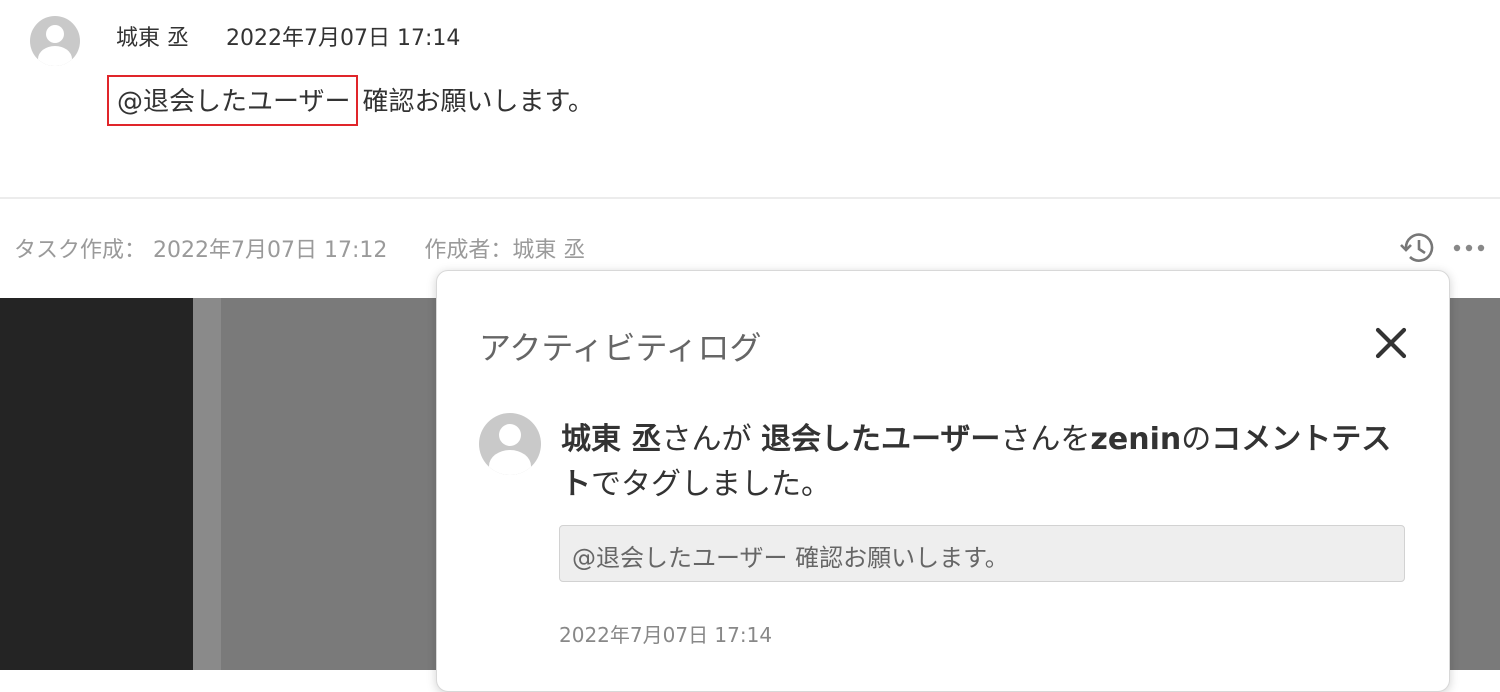 The image size is (1500, 692). Describe the element at coordinates (750, 198) in the screenshot. I see `divider` at that location.